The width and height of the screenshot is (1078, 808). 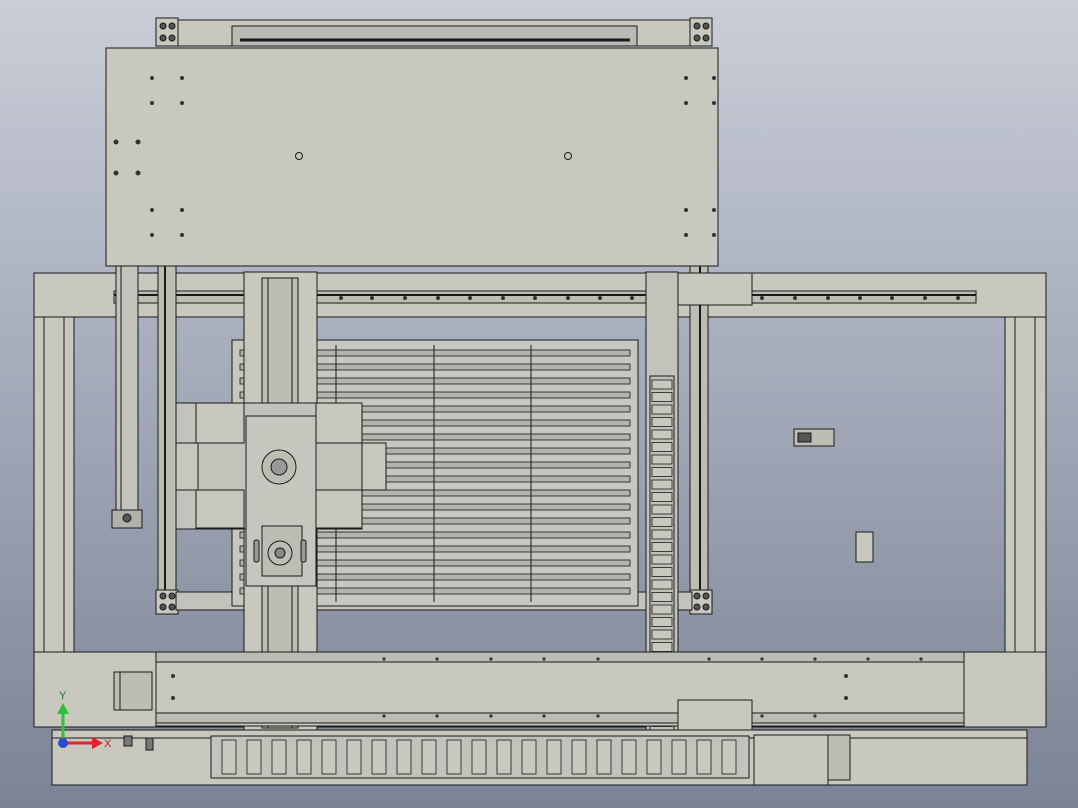 I want to click on carriage-block-ml, so click(x=187, y=466).